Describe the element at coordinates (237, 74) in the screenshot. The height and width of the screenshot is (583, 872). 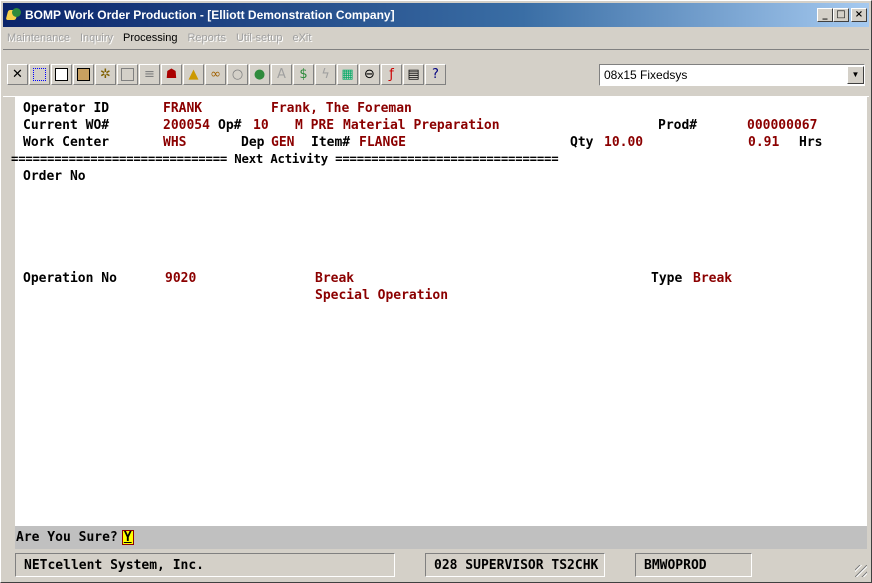
I see `search-icon: ○` at that location.